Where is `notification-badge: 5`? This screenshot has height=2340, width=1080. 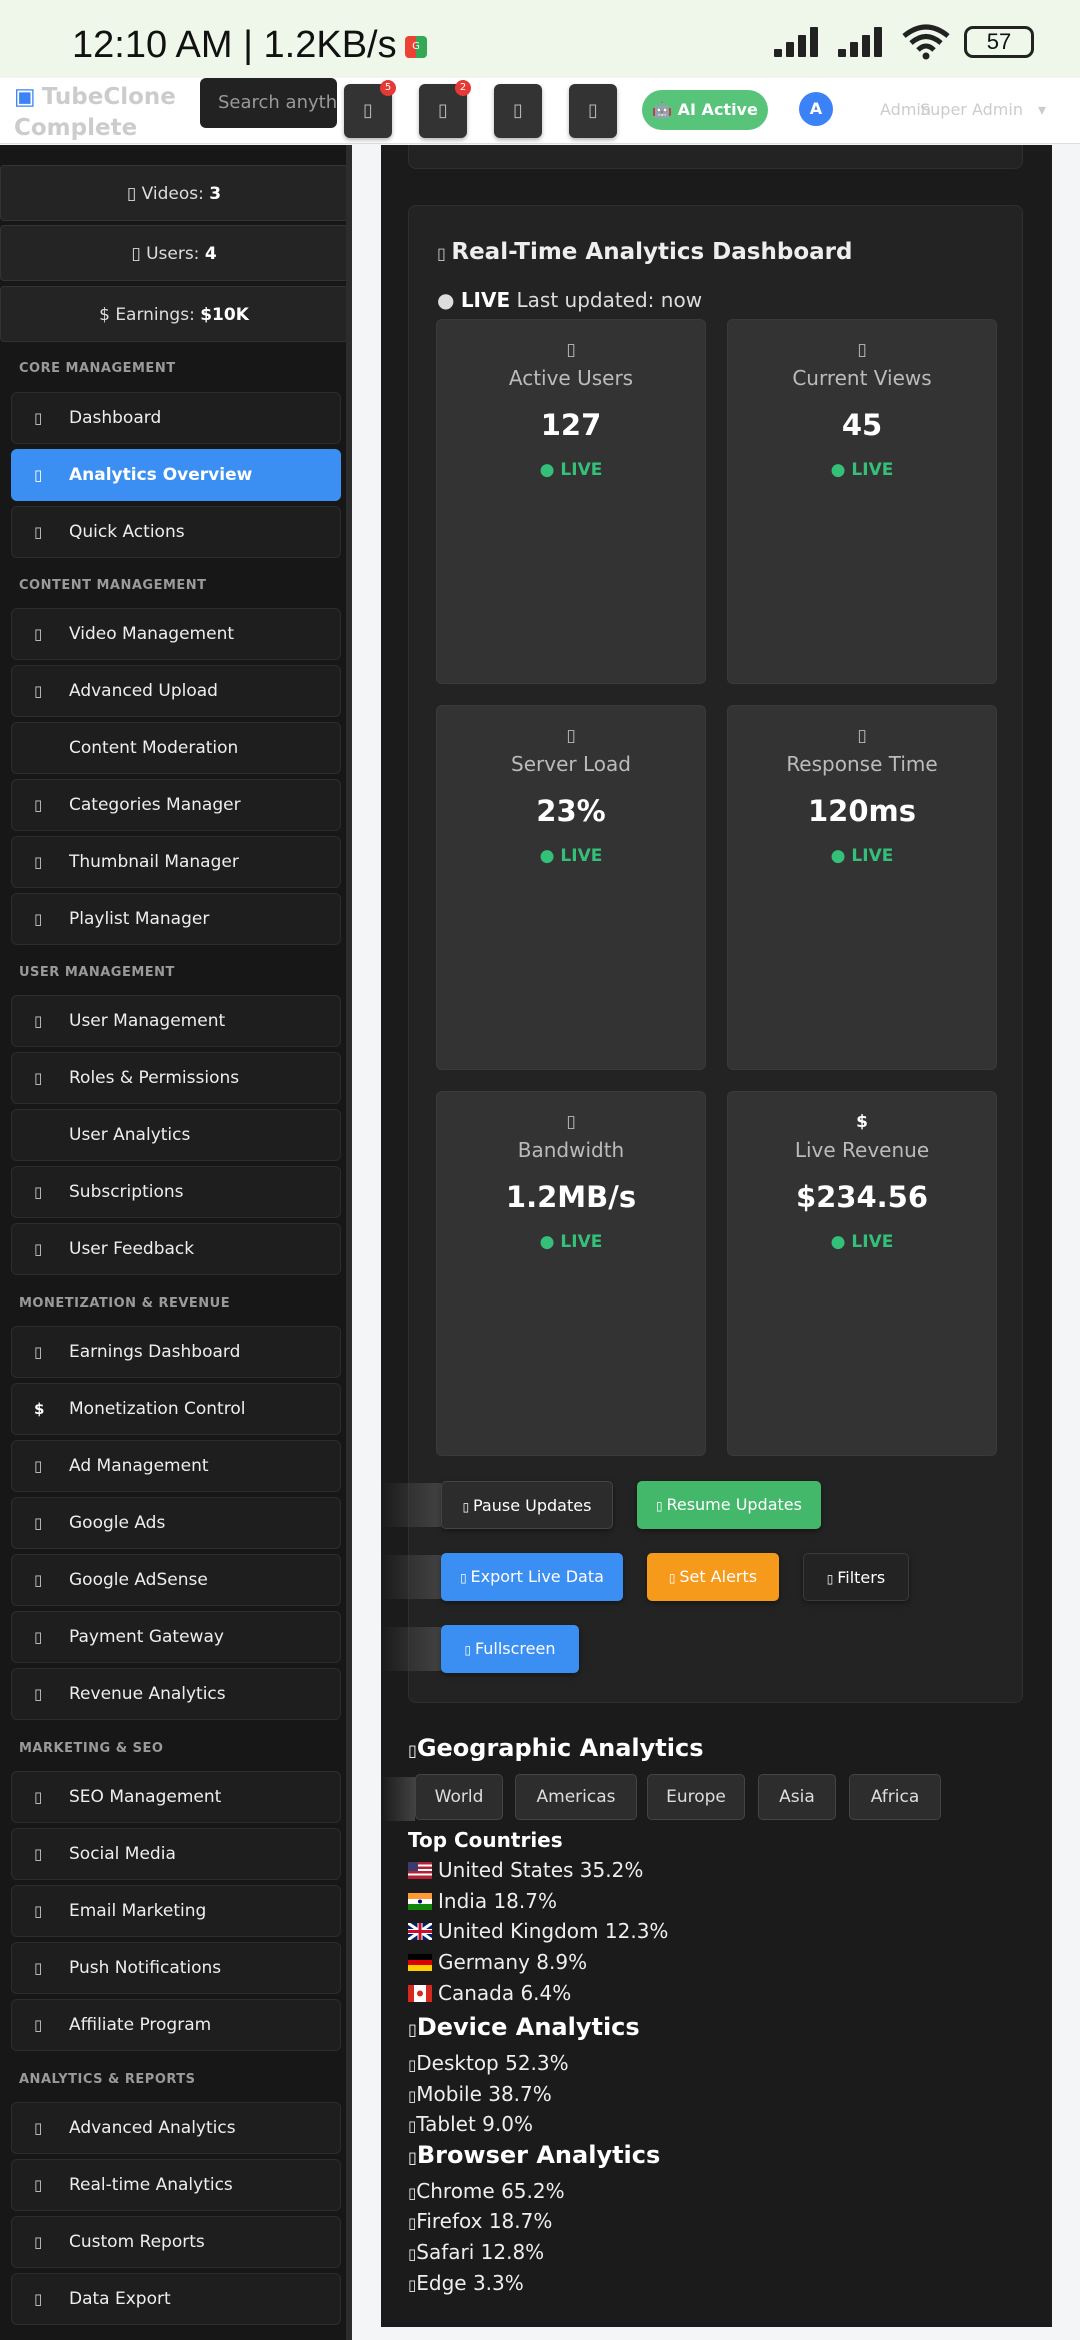 notification-badge: 5 is located at coordinates (388, 88).